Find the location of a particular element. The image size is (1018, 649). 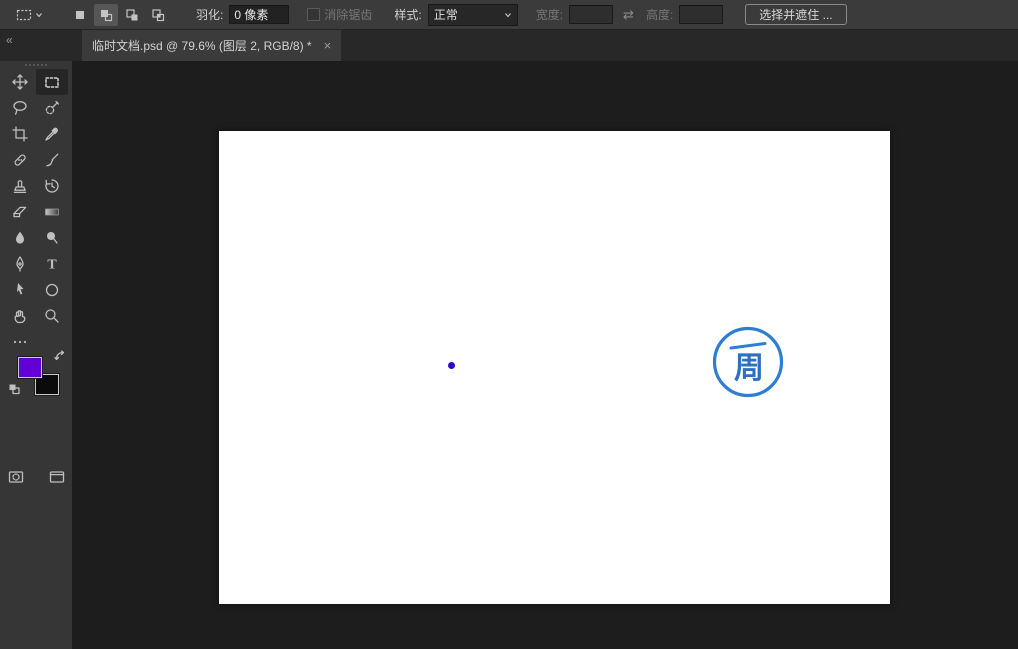

crop-tool-button is located at coordinates (20, 134).